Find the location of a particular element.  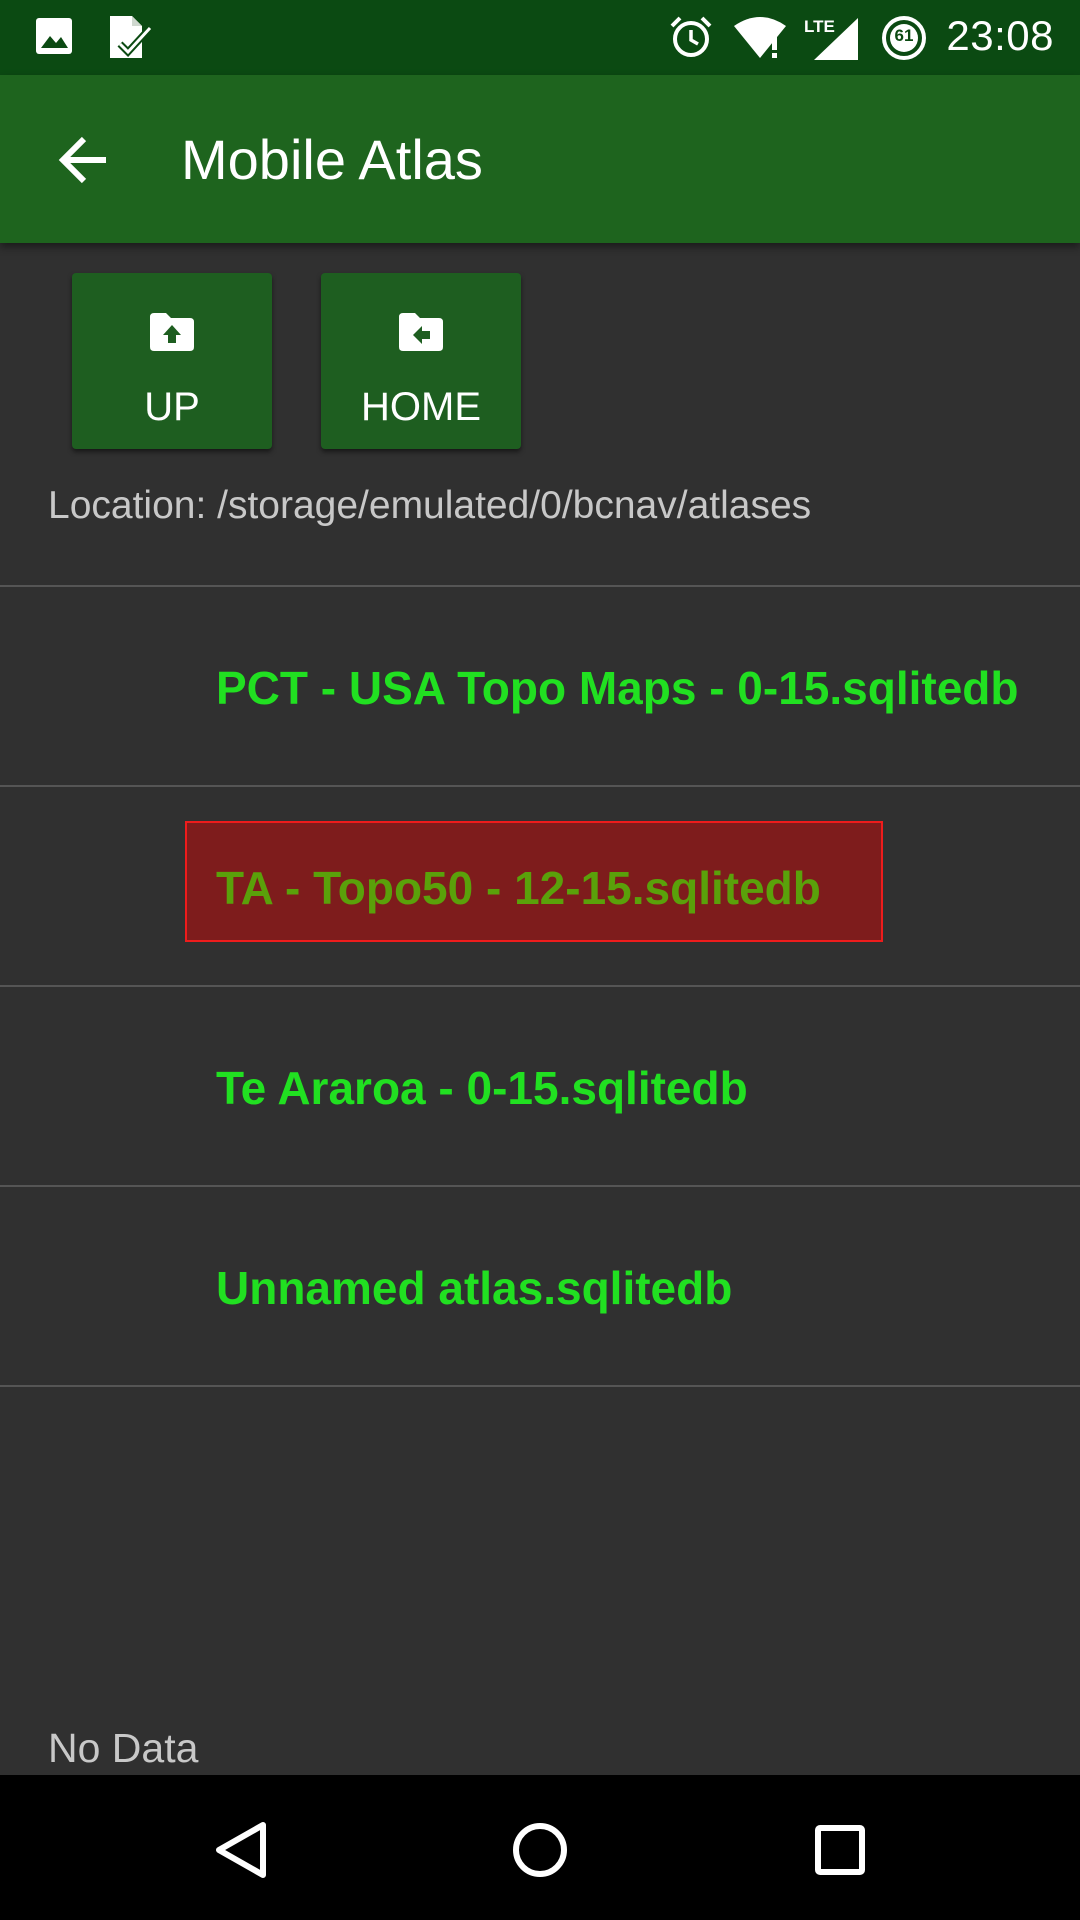

folder-home-icon is located at coordinates (421, 334).